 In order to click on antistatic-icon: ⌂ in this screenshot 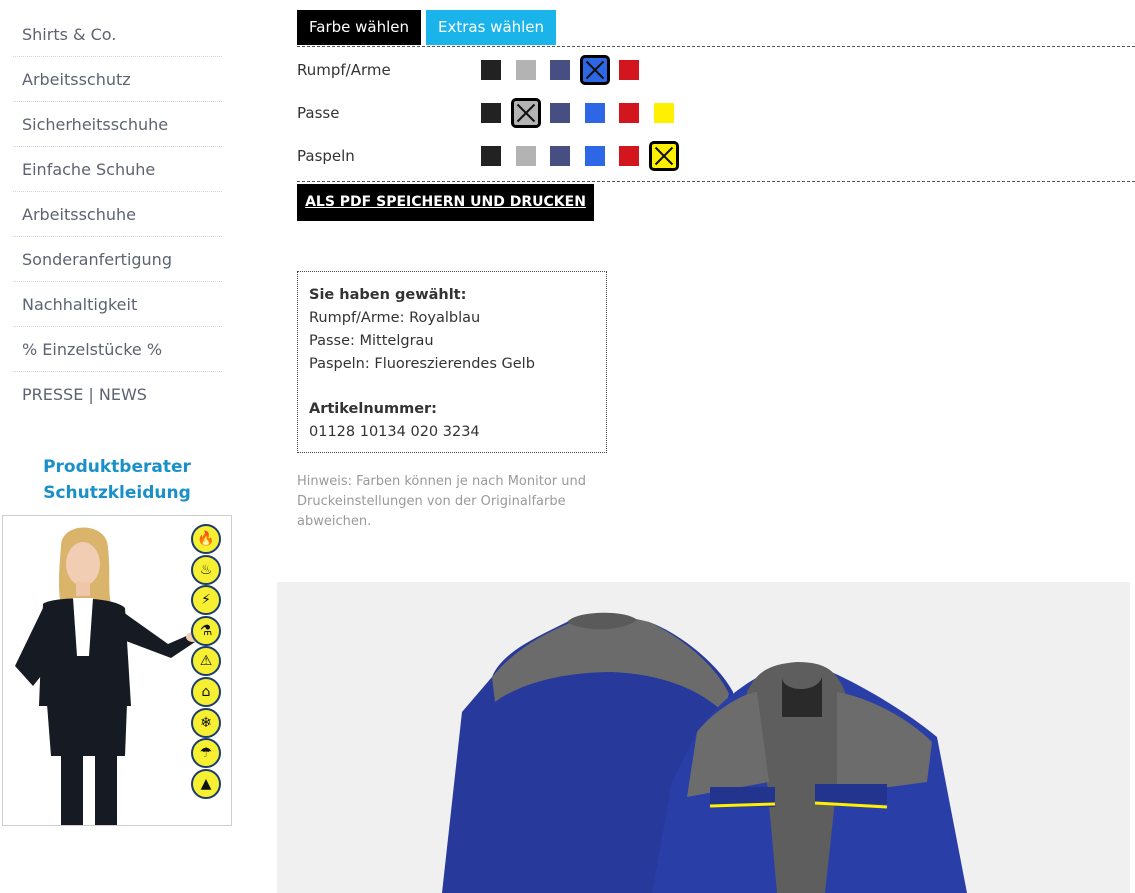, I will do `click(206, 691)`.